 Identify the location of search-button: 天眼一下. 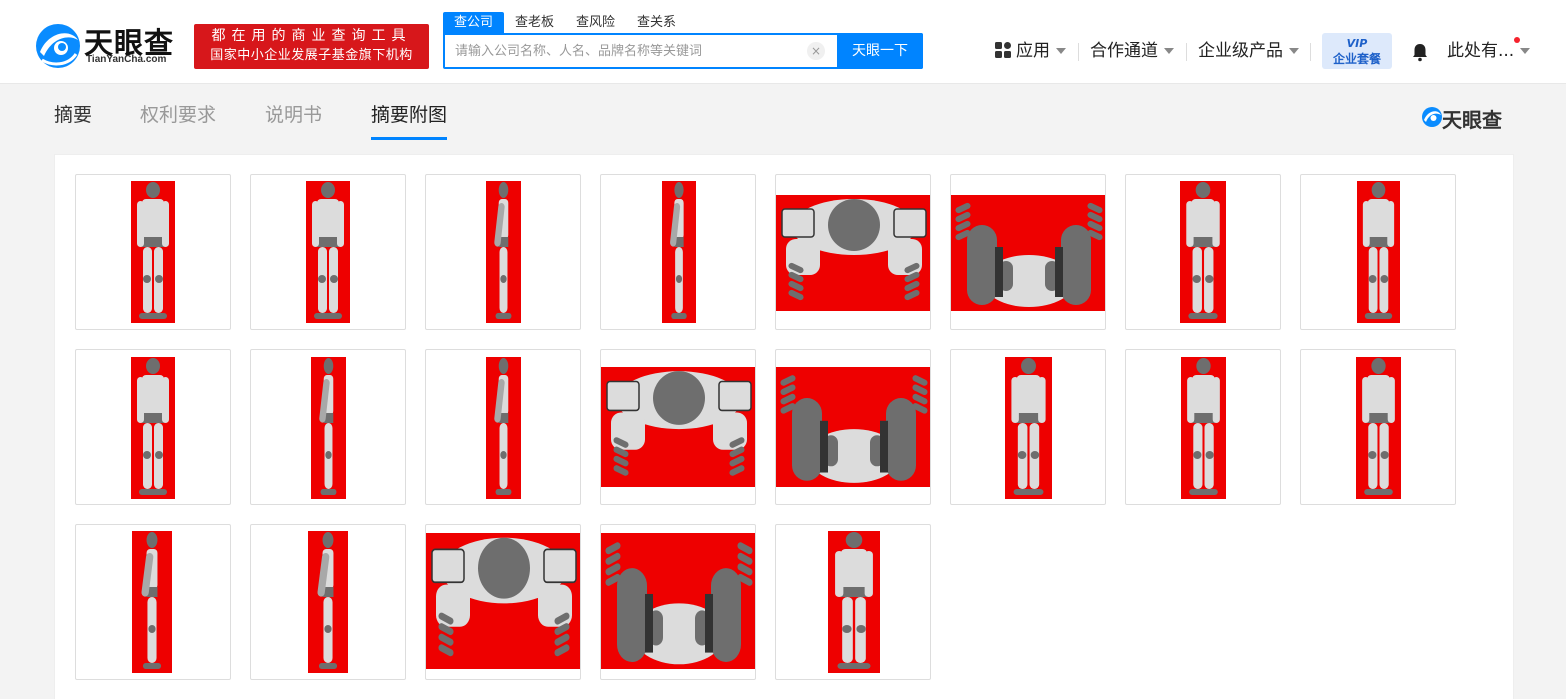
(880, 51).